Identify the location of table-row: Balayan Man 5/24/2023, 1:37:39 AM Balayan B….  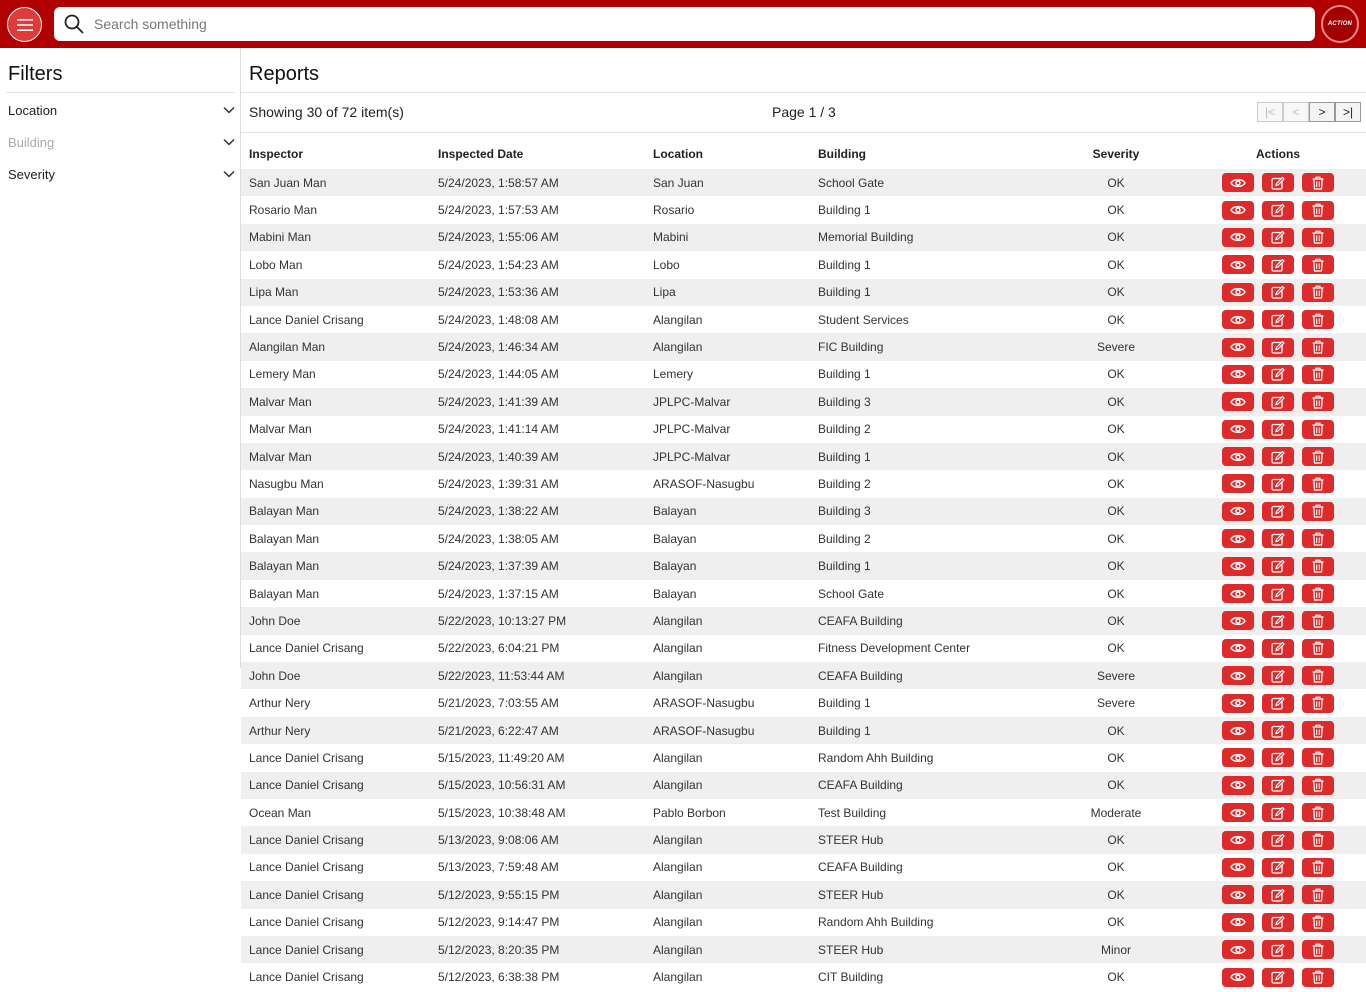
(803, 566).